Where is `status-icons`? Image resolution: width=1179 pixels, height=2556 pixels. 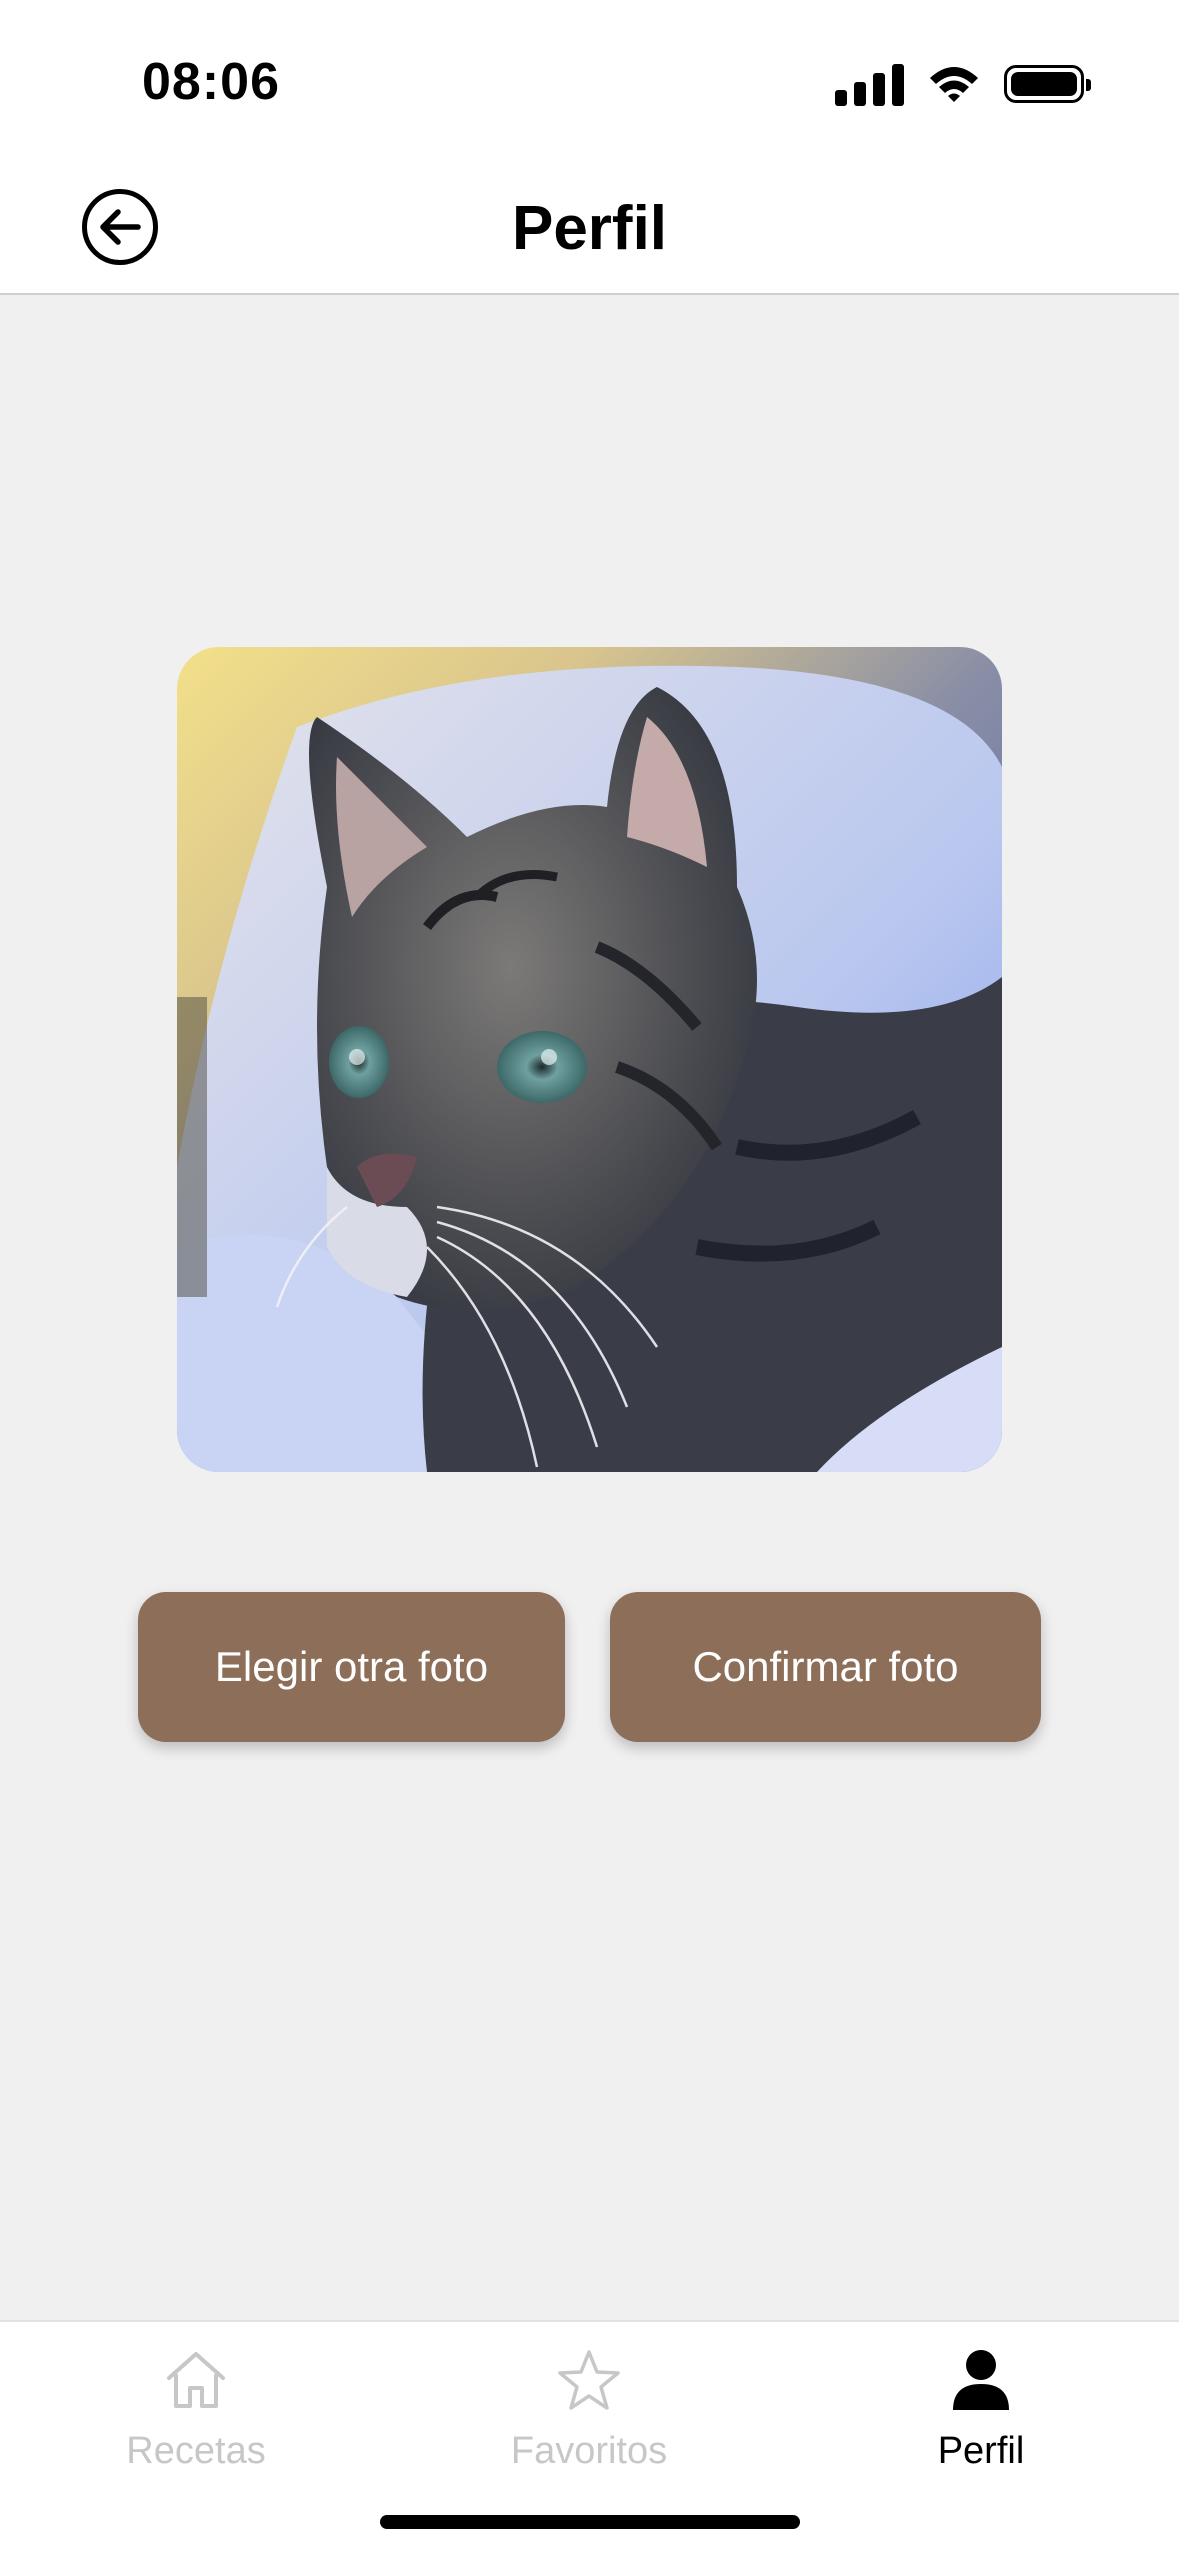
status-icons is located at coordinates (963, 84).